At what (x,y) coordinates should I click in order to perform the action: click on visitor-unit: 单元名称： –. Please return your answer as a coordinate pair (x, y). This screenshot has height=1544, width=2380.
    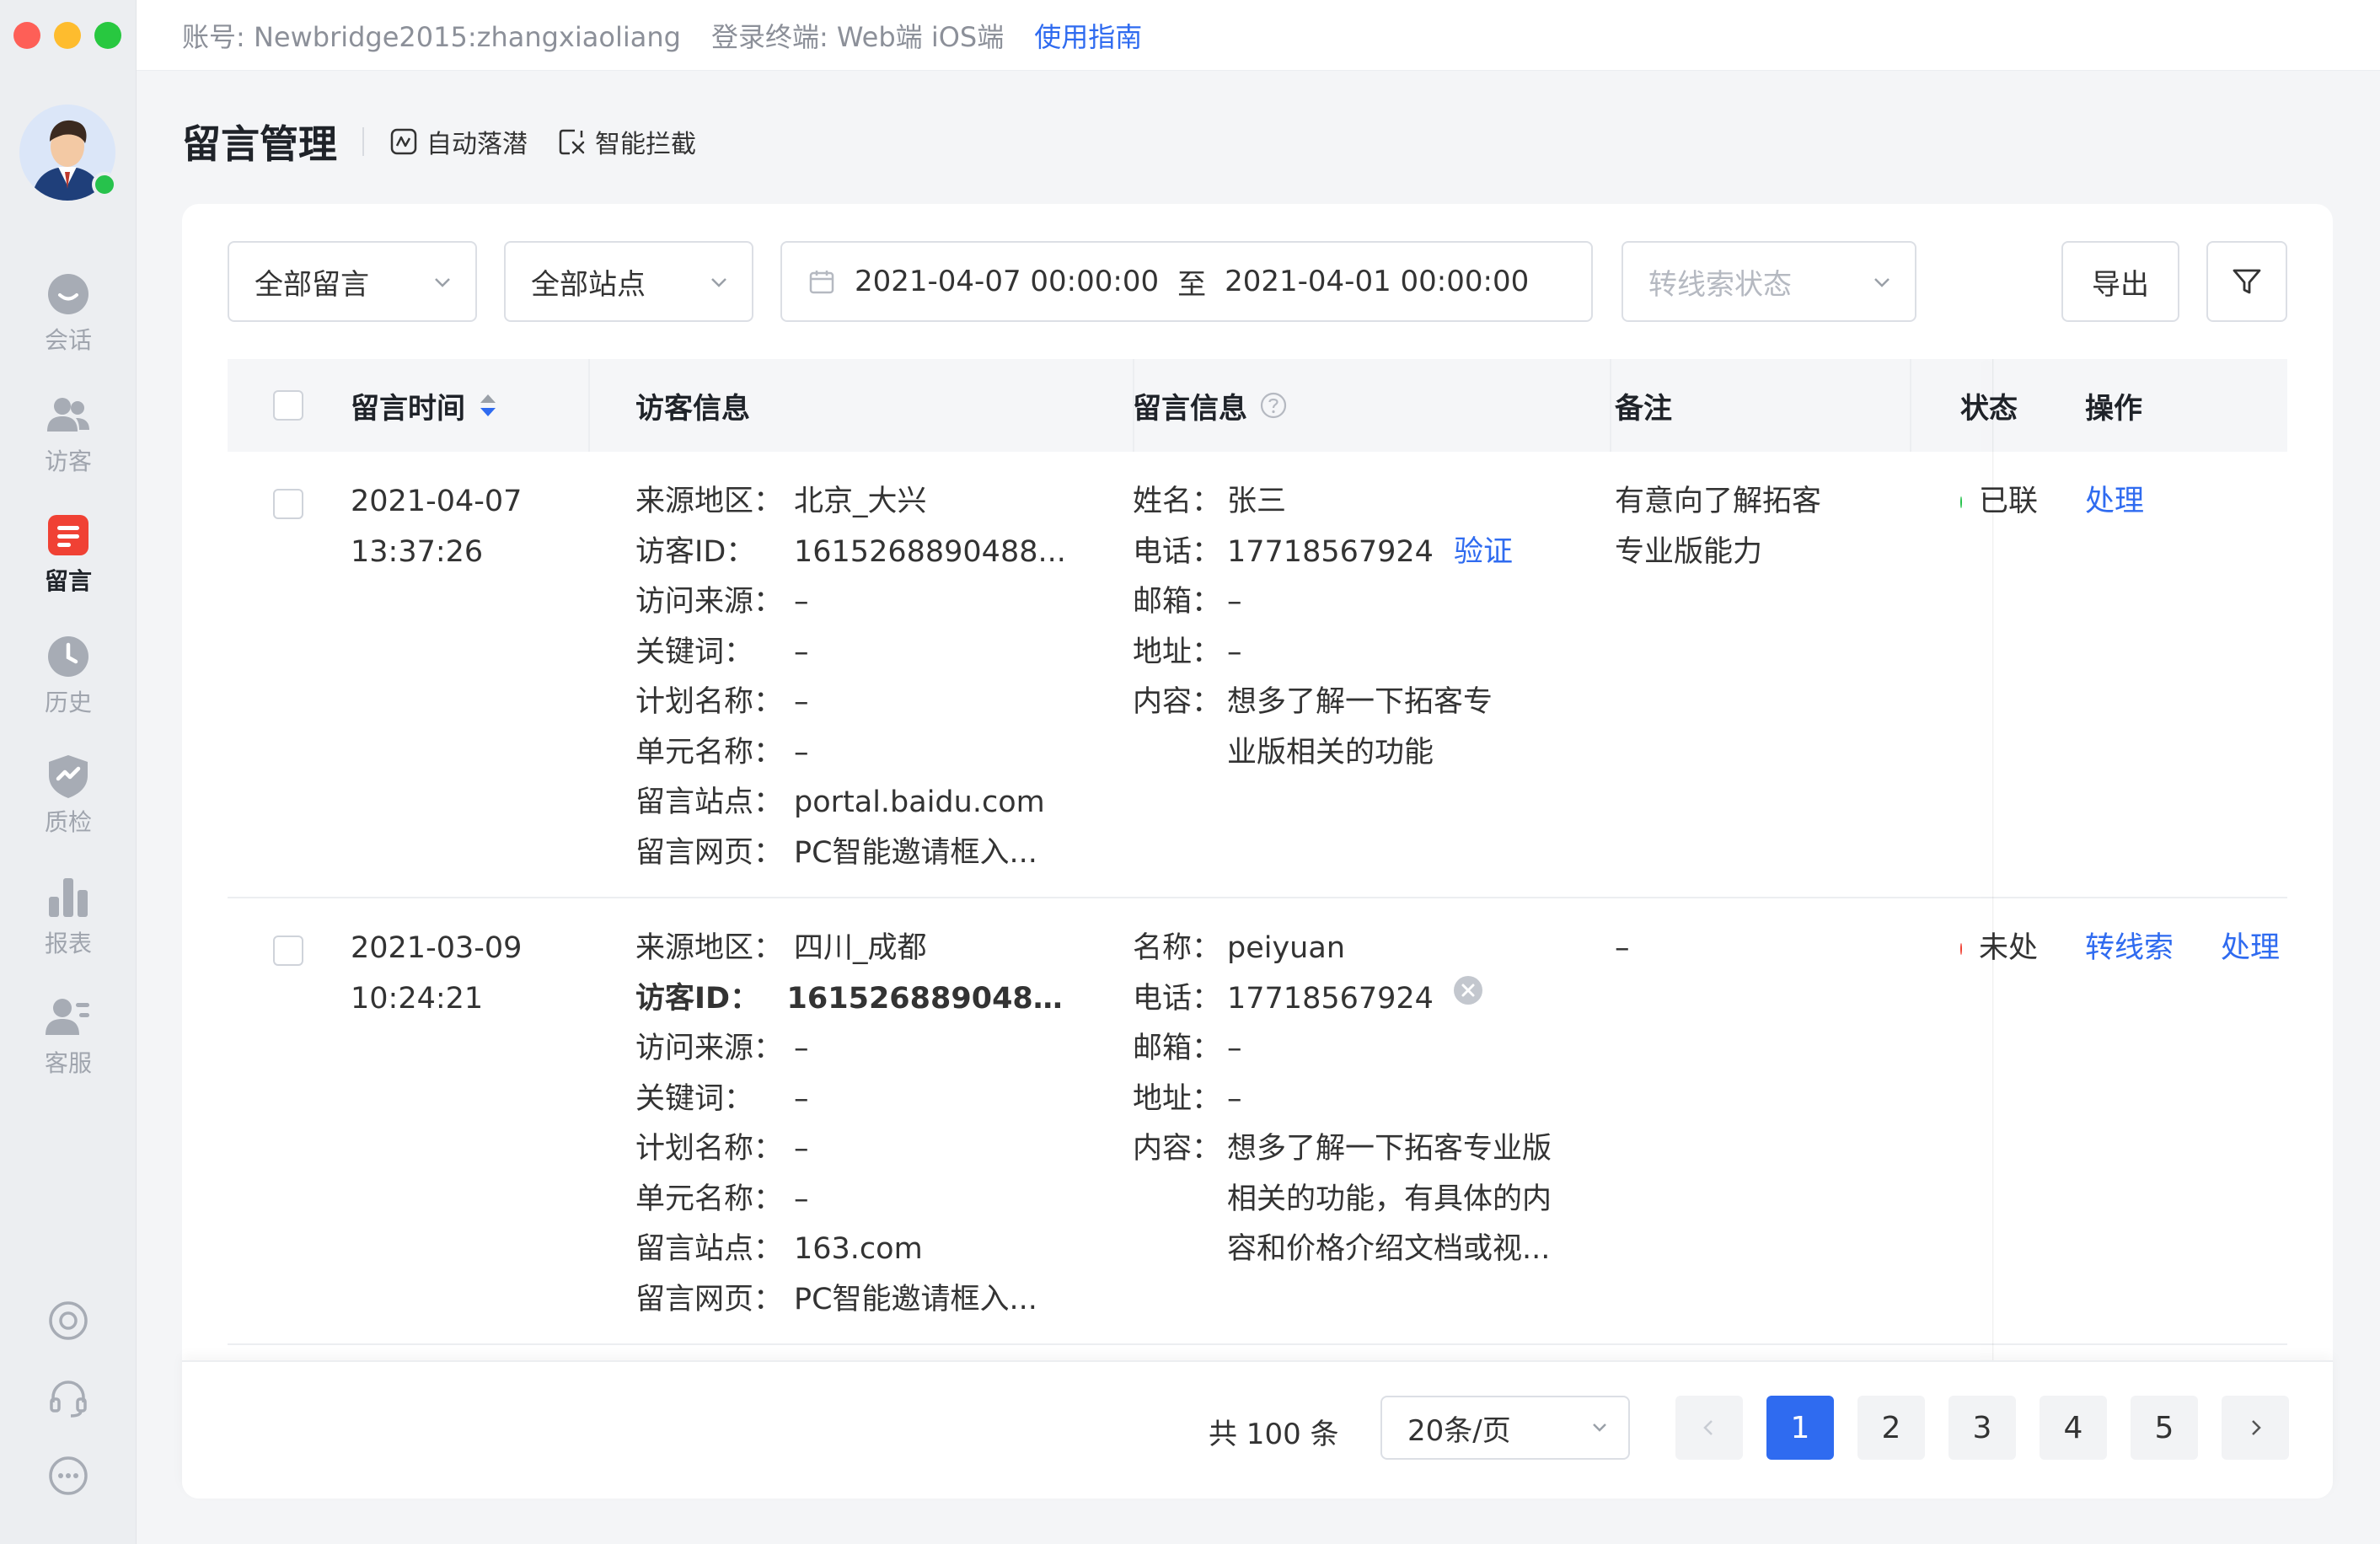
    Looking at the image, I should click on (722, 752).